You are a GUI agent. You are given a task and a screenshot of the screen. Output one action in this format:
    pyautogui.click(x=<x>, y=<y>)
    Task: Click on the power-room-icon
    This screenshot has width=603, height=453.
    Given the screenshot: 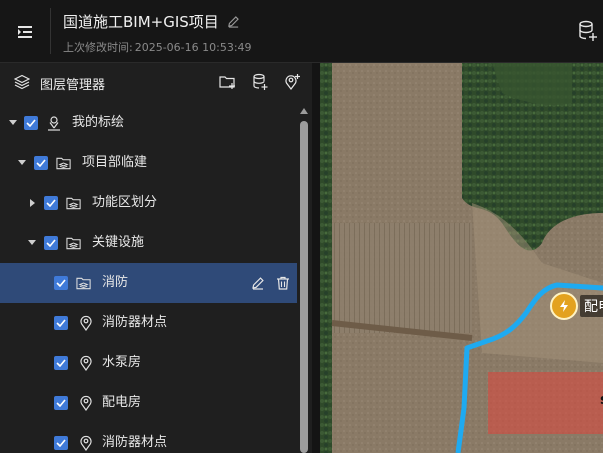 What is the action you would take?
    pyautogui.click(x=564, y=306)
    